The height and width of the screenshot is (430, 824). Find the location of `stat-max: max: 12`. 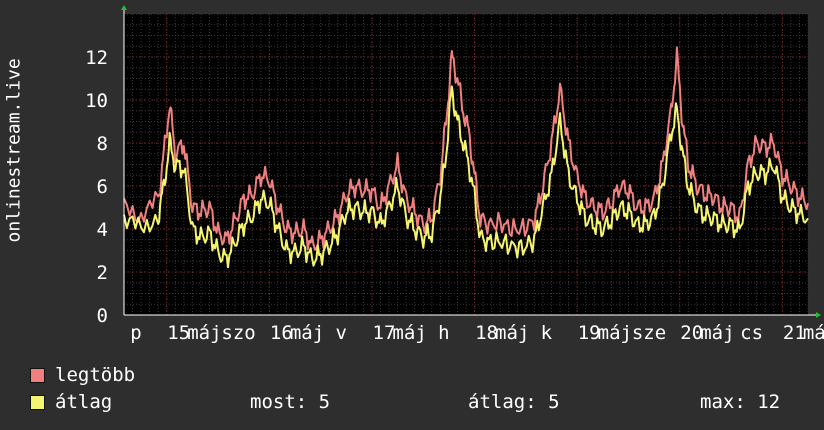

stat-max: max: 12 is located at coordinates (740, 402).